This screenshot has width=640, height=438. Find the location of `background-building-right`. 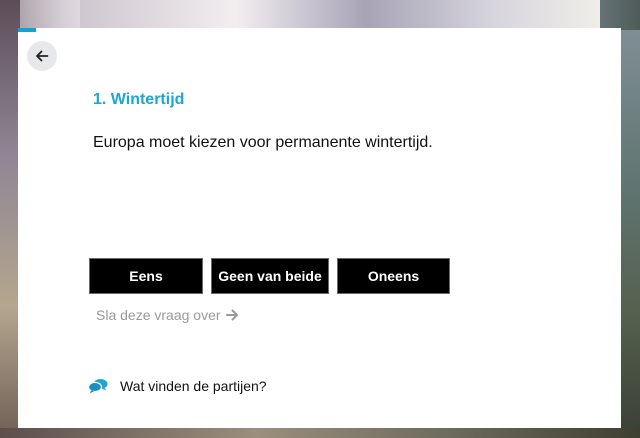

background-building-right is located at coordinates (630, 234).